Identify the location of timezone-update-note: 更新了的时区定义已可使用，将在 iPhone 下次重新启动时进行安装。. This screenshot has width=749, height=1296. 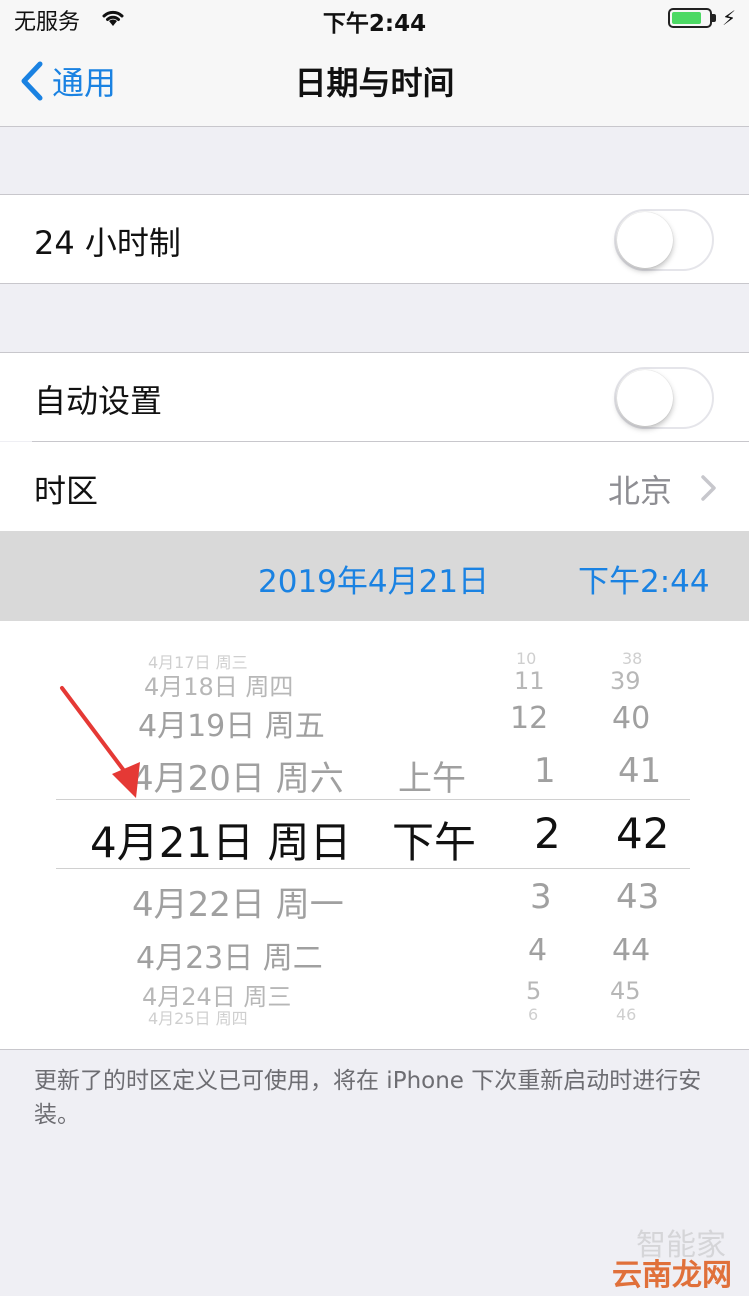
(368, 1098).